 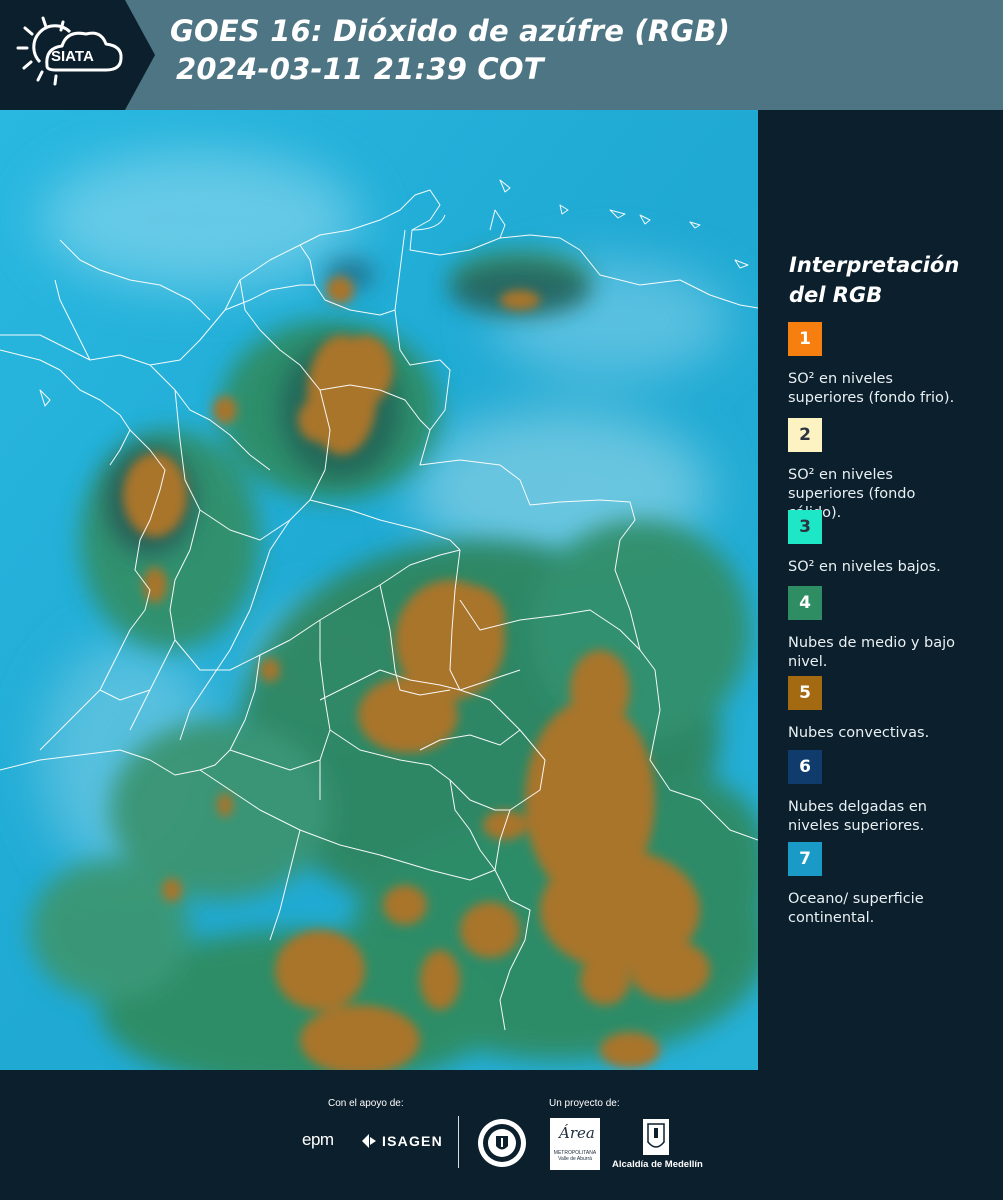 I want to click on epm-logo: epm, so click(x=318, y=1140).